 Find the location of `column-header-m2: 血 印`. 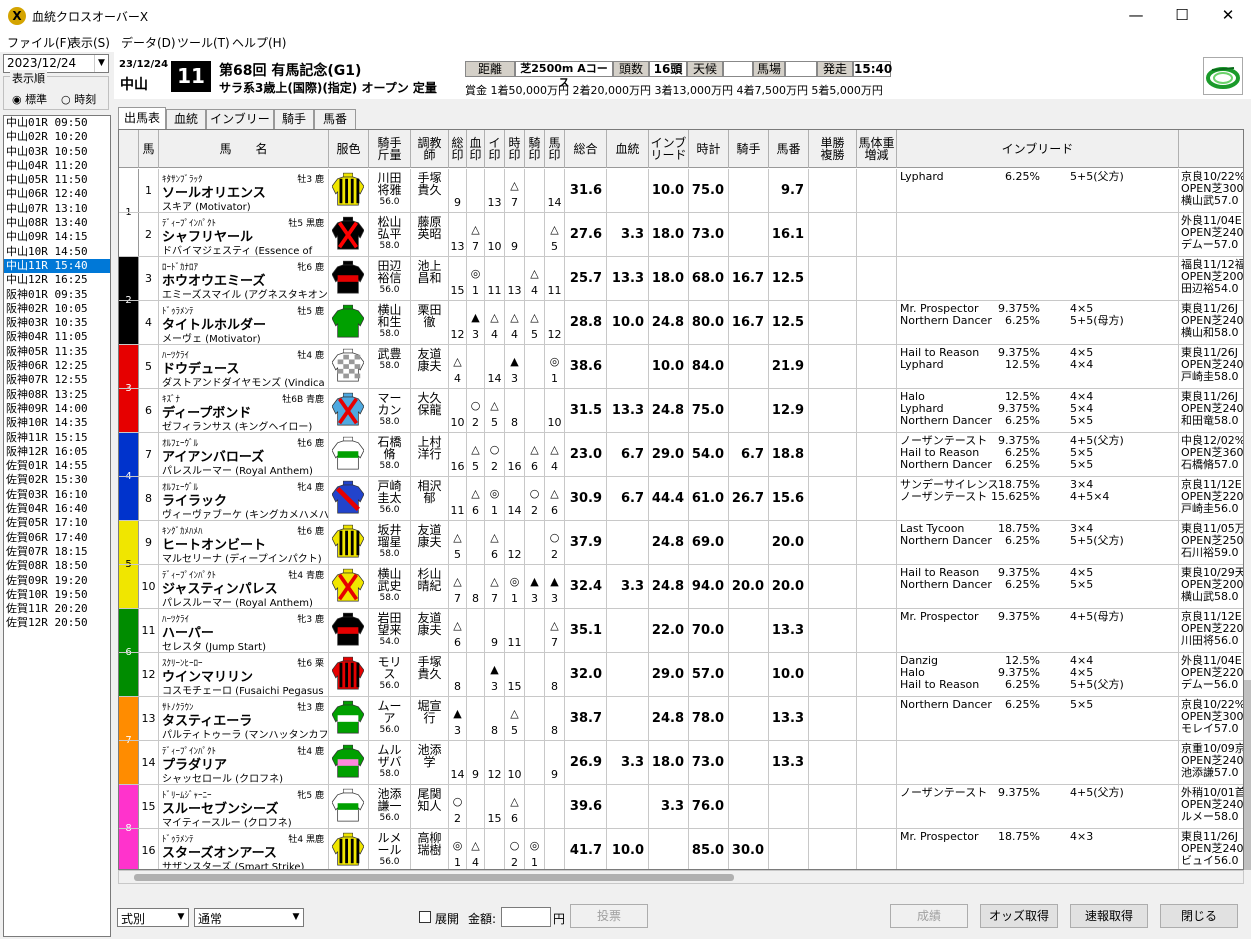

column-header-m2: 血 印 is located at coordinates (476, 149).